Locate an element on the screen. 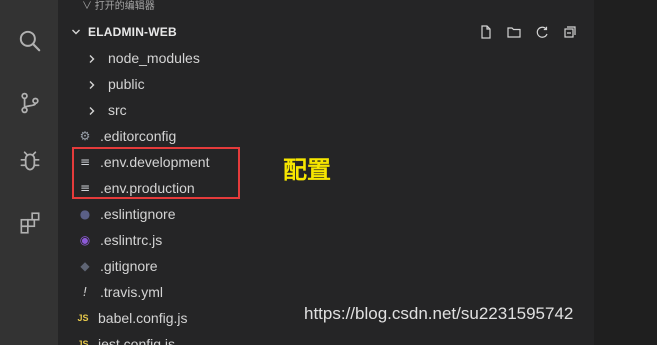 This screenshot has height=345, width=657. circle-icon: ◉ is located at coordinates (85, 240).